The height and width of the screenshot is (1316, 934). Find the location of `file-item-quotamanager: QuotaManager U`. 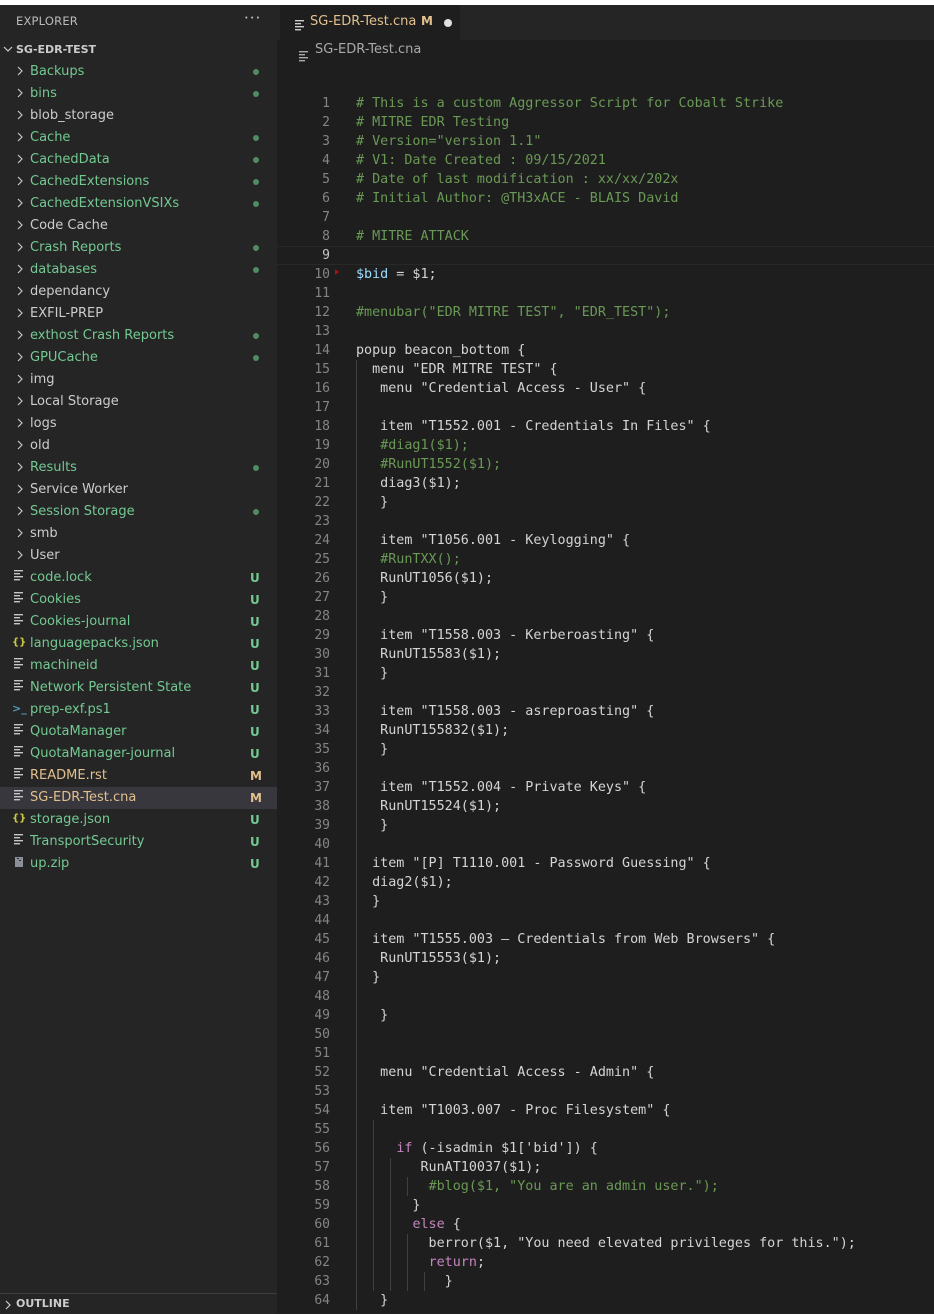

file-item-quotamanager: QuotaManager U is located at coordinates (138, 732).